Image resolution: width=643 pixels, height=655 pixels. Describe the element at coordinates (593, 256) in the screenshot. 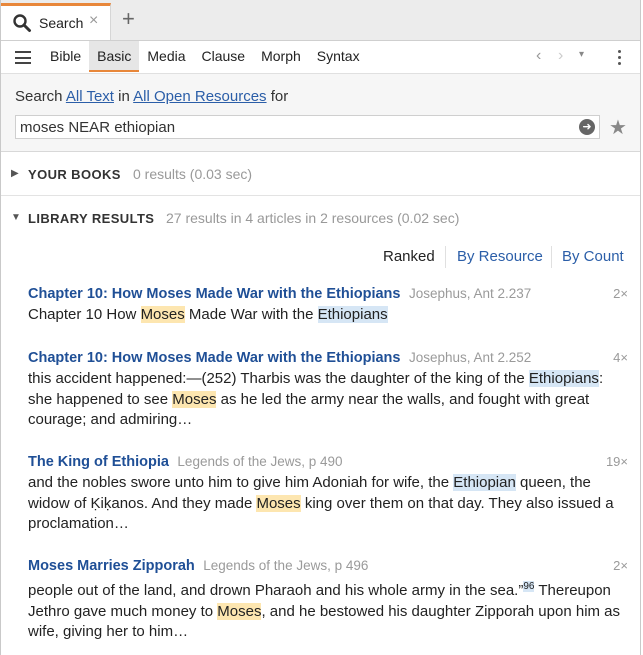

I see `sort-by-count: By Count` at that location.